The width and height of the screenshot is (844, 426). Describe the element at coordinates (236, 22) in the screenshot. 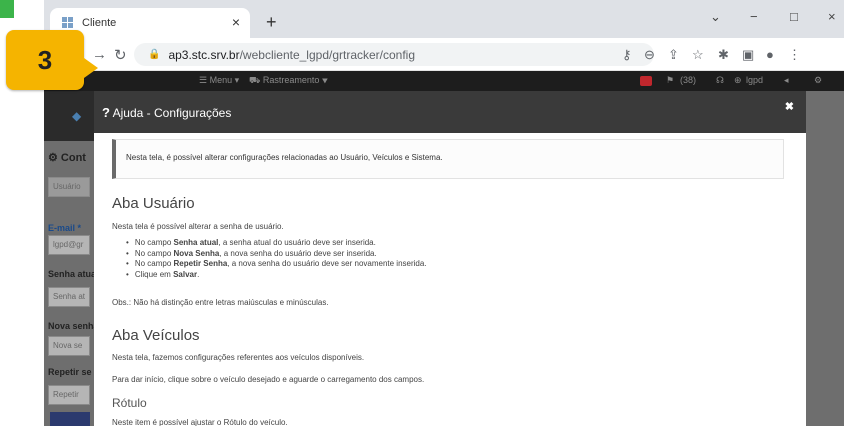

I see `tab-close-icon: ×` at that location.